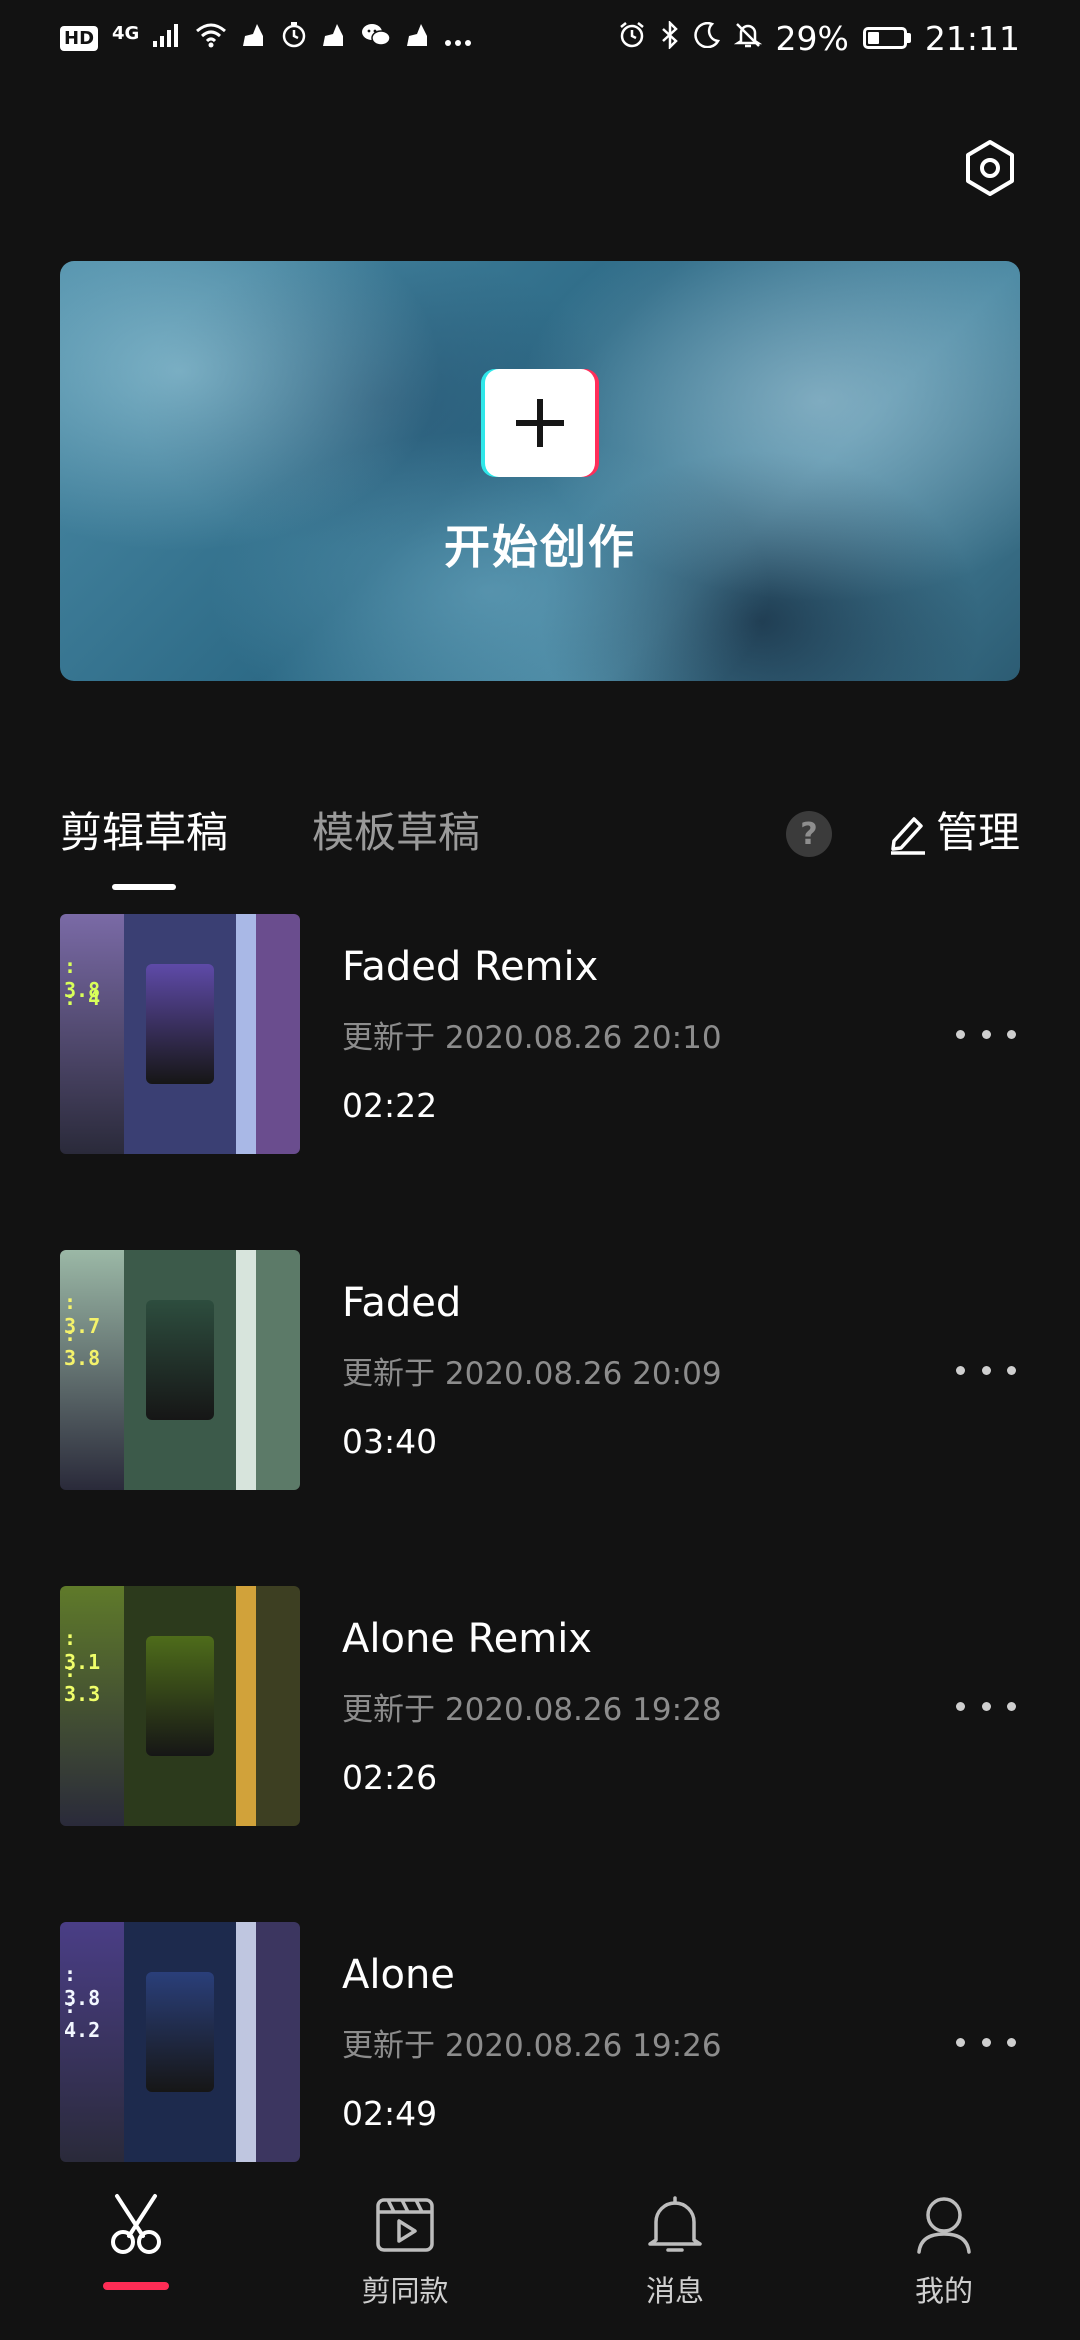 This screenshot has width=1080, height=2340. What do you see at coordinates (944, 2254) in the screenshot?
I see `nav-item-profile: 我的` at bounding box center [944, 2254].